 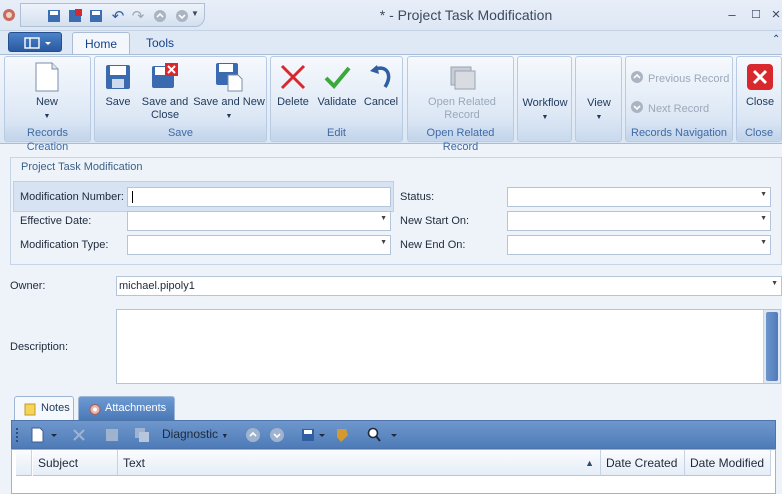 I want to click on tab-home: Home, so click(x=101, y=43).